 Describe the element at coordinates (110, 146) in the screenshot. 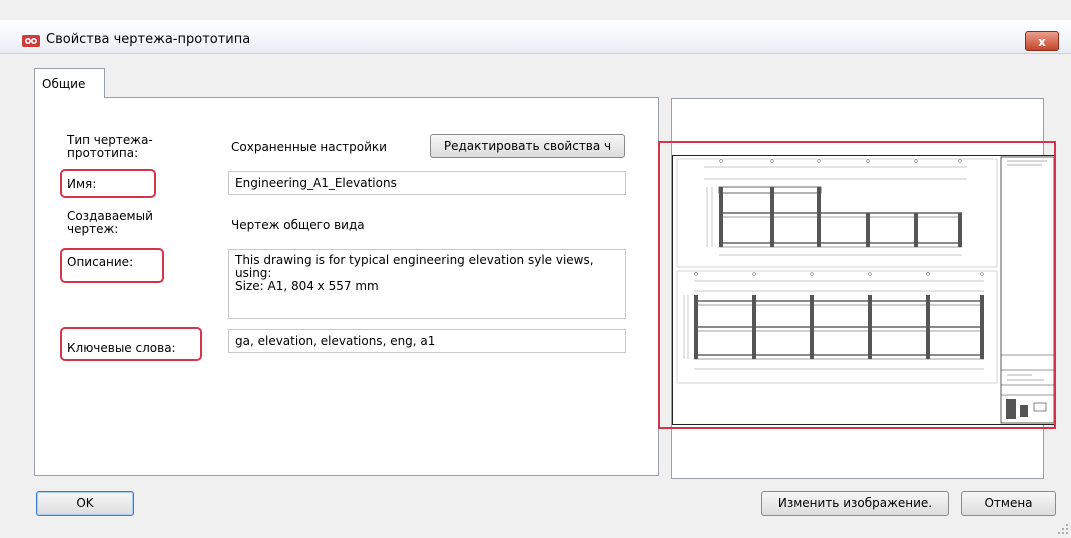

I see `template-type-label: Тип чертежа-прототипа:` at that location.